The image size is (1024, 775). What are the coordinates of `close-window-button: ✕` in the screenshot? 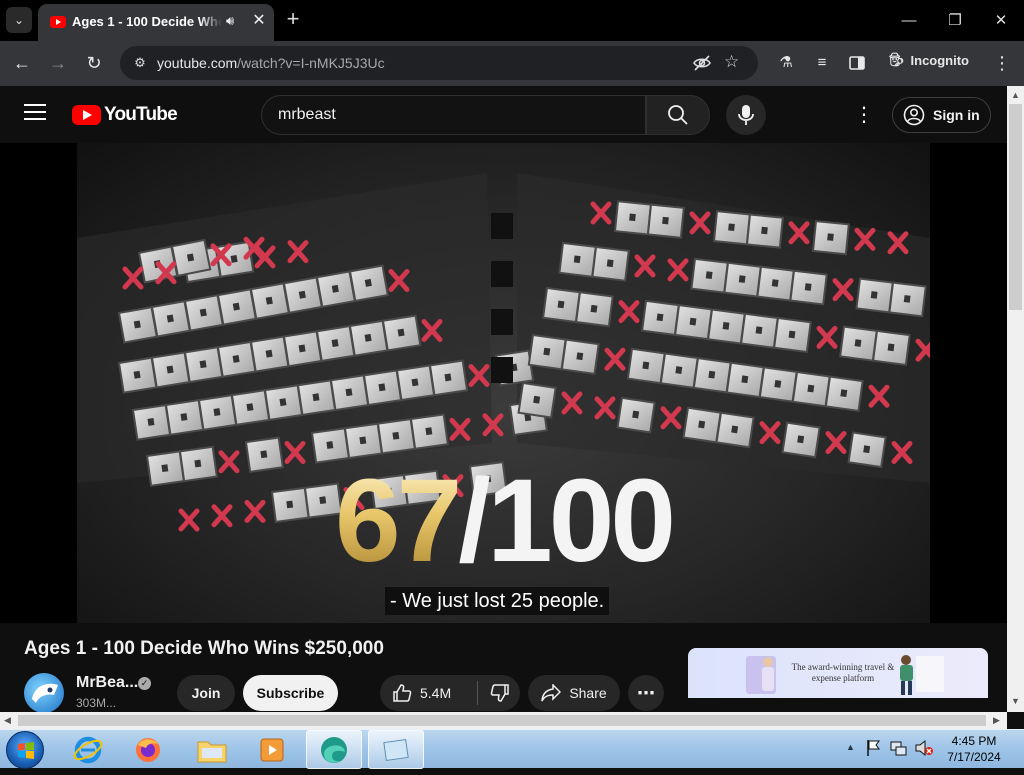 It's located at (1001, 20).